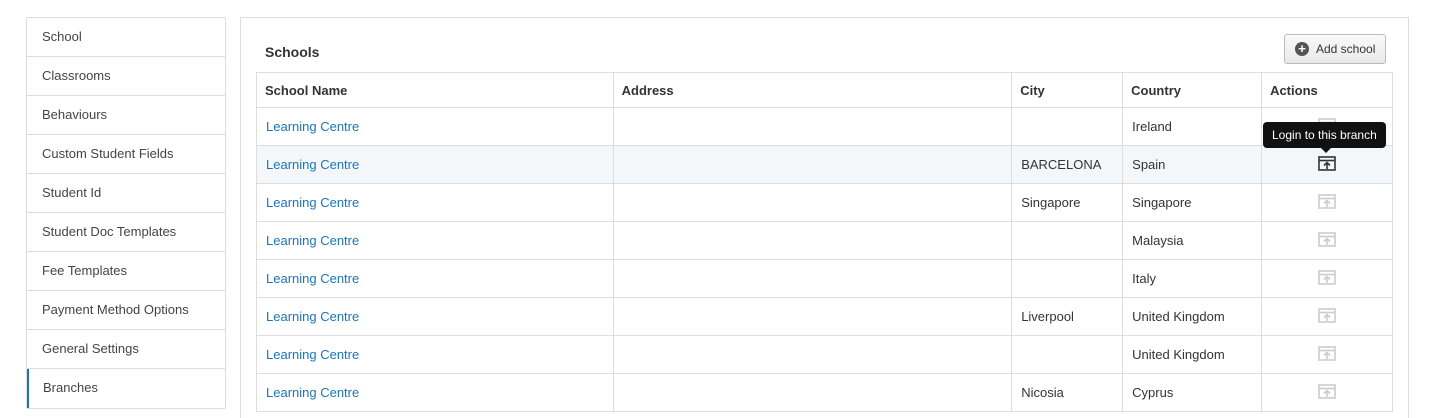 The image size is (1433, 418). Describe the element at coordinates (126, 232) in the screenshot. I see `sidebar-item-student-doc-templates: Student Doc Templates` at that location.